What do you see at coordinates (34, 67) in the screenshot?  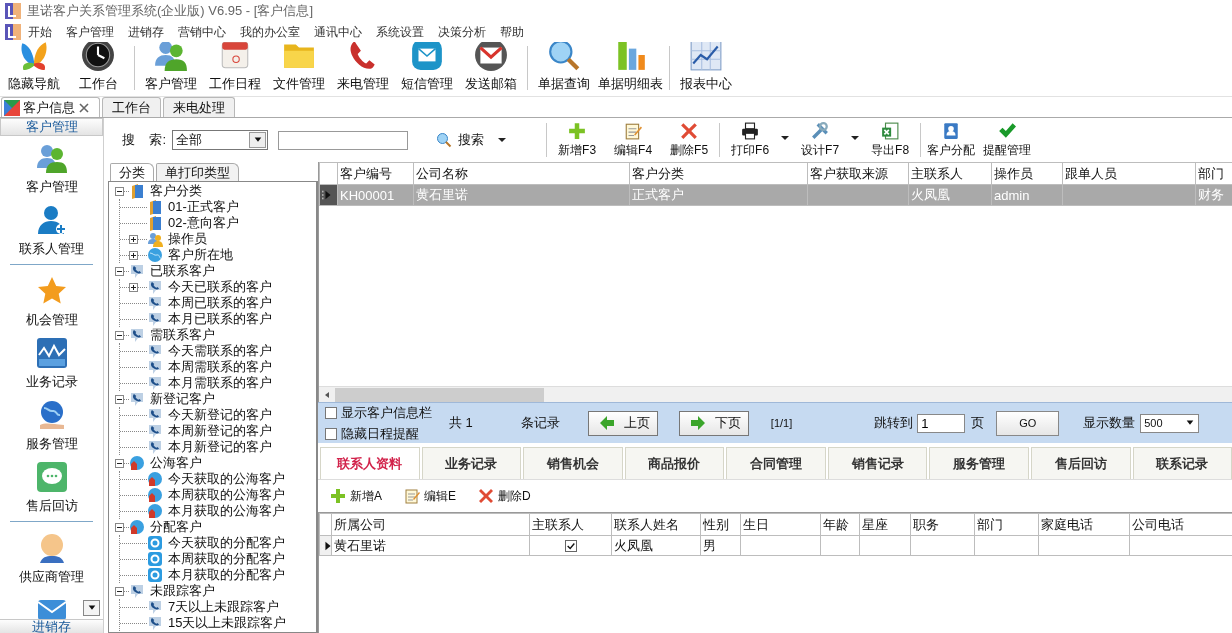 I see `toolbar-button: 隐藏导航` at bounding box center [34, 67].